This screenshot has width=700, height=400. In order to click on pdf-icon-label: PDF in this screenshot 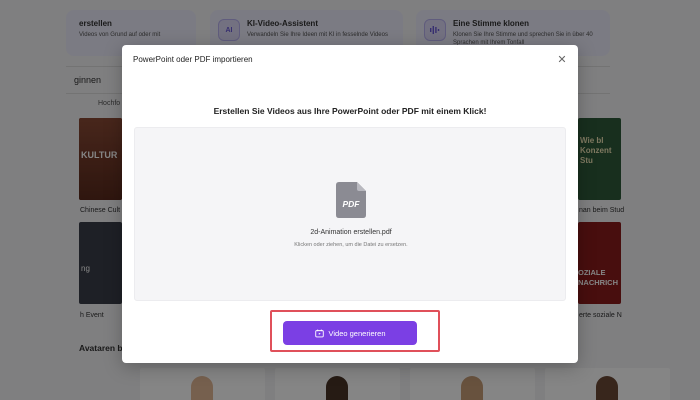, I will do `click(352, 204)`.